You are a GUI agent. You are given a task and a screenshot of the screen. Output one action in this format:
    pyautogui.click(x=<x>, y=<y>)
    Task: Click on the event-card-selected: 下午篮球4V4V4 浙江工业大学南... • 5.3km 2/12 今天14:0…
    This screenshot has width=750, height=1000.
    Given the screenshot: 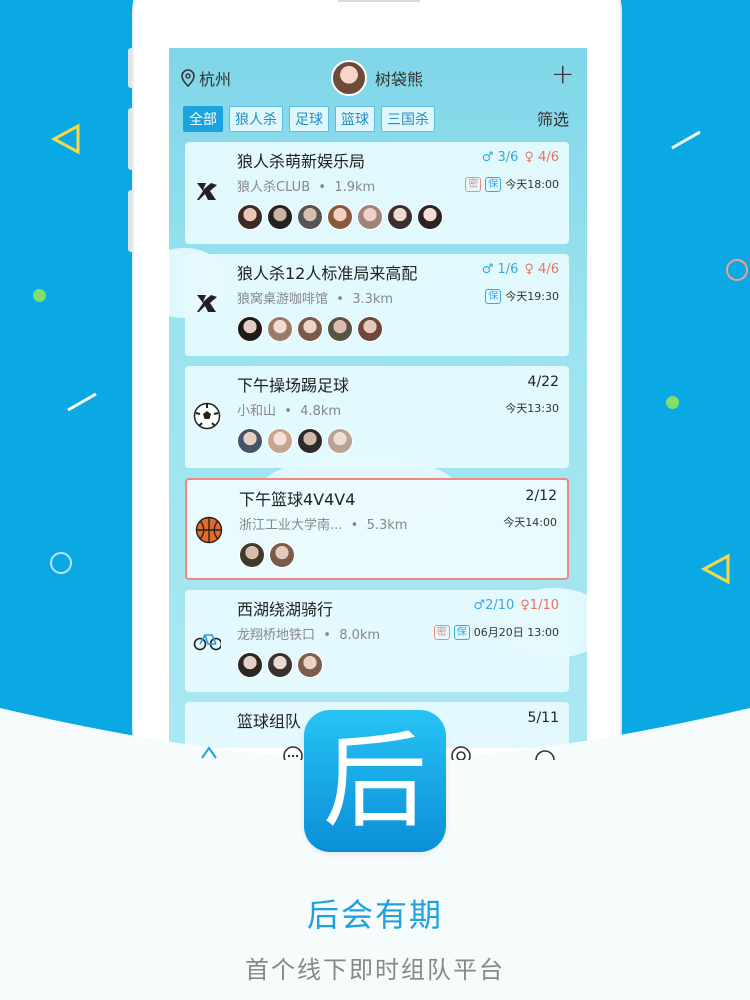 What is the action you would take?
    pyautogui.click(x=377, y=529)
    